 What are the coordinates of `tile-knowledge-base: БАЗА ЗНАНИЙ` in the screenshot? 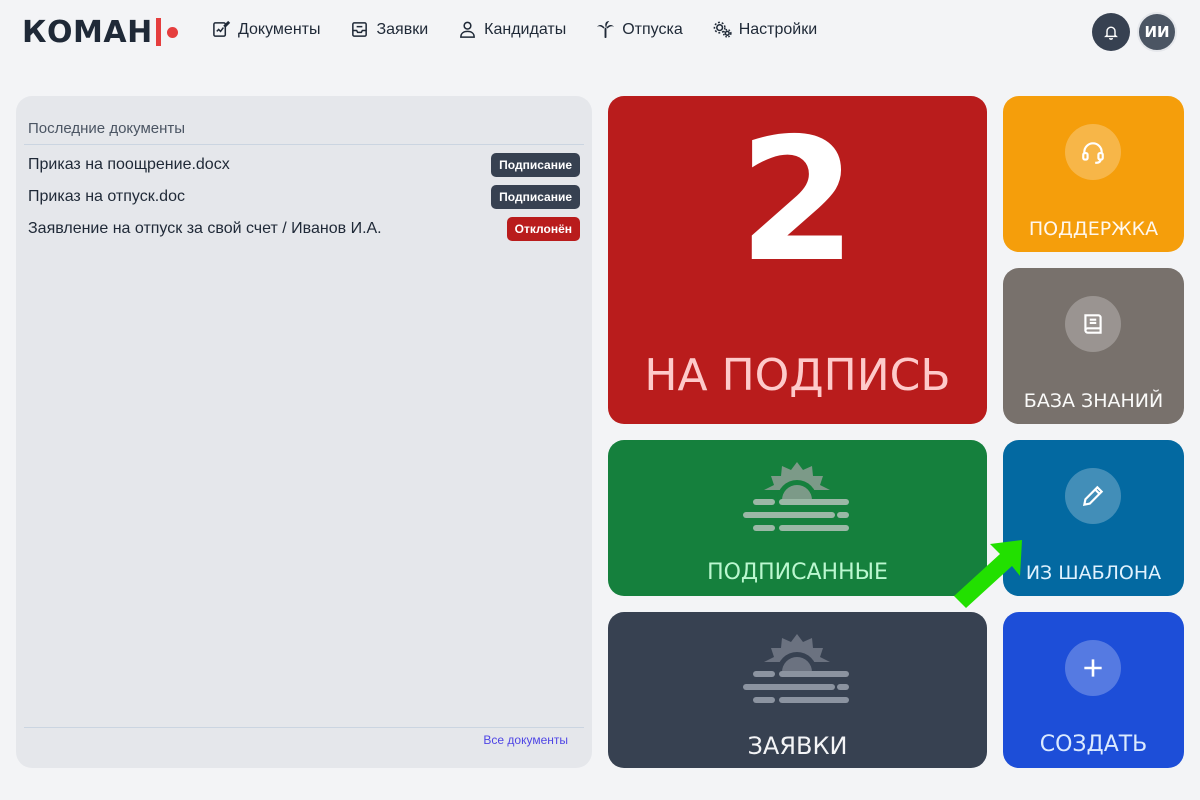 It's located at (1093, 346).